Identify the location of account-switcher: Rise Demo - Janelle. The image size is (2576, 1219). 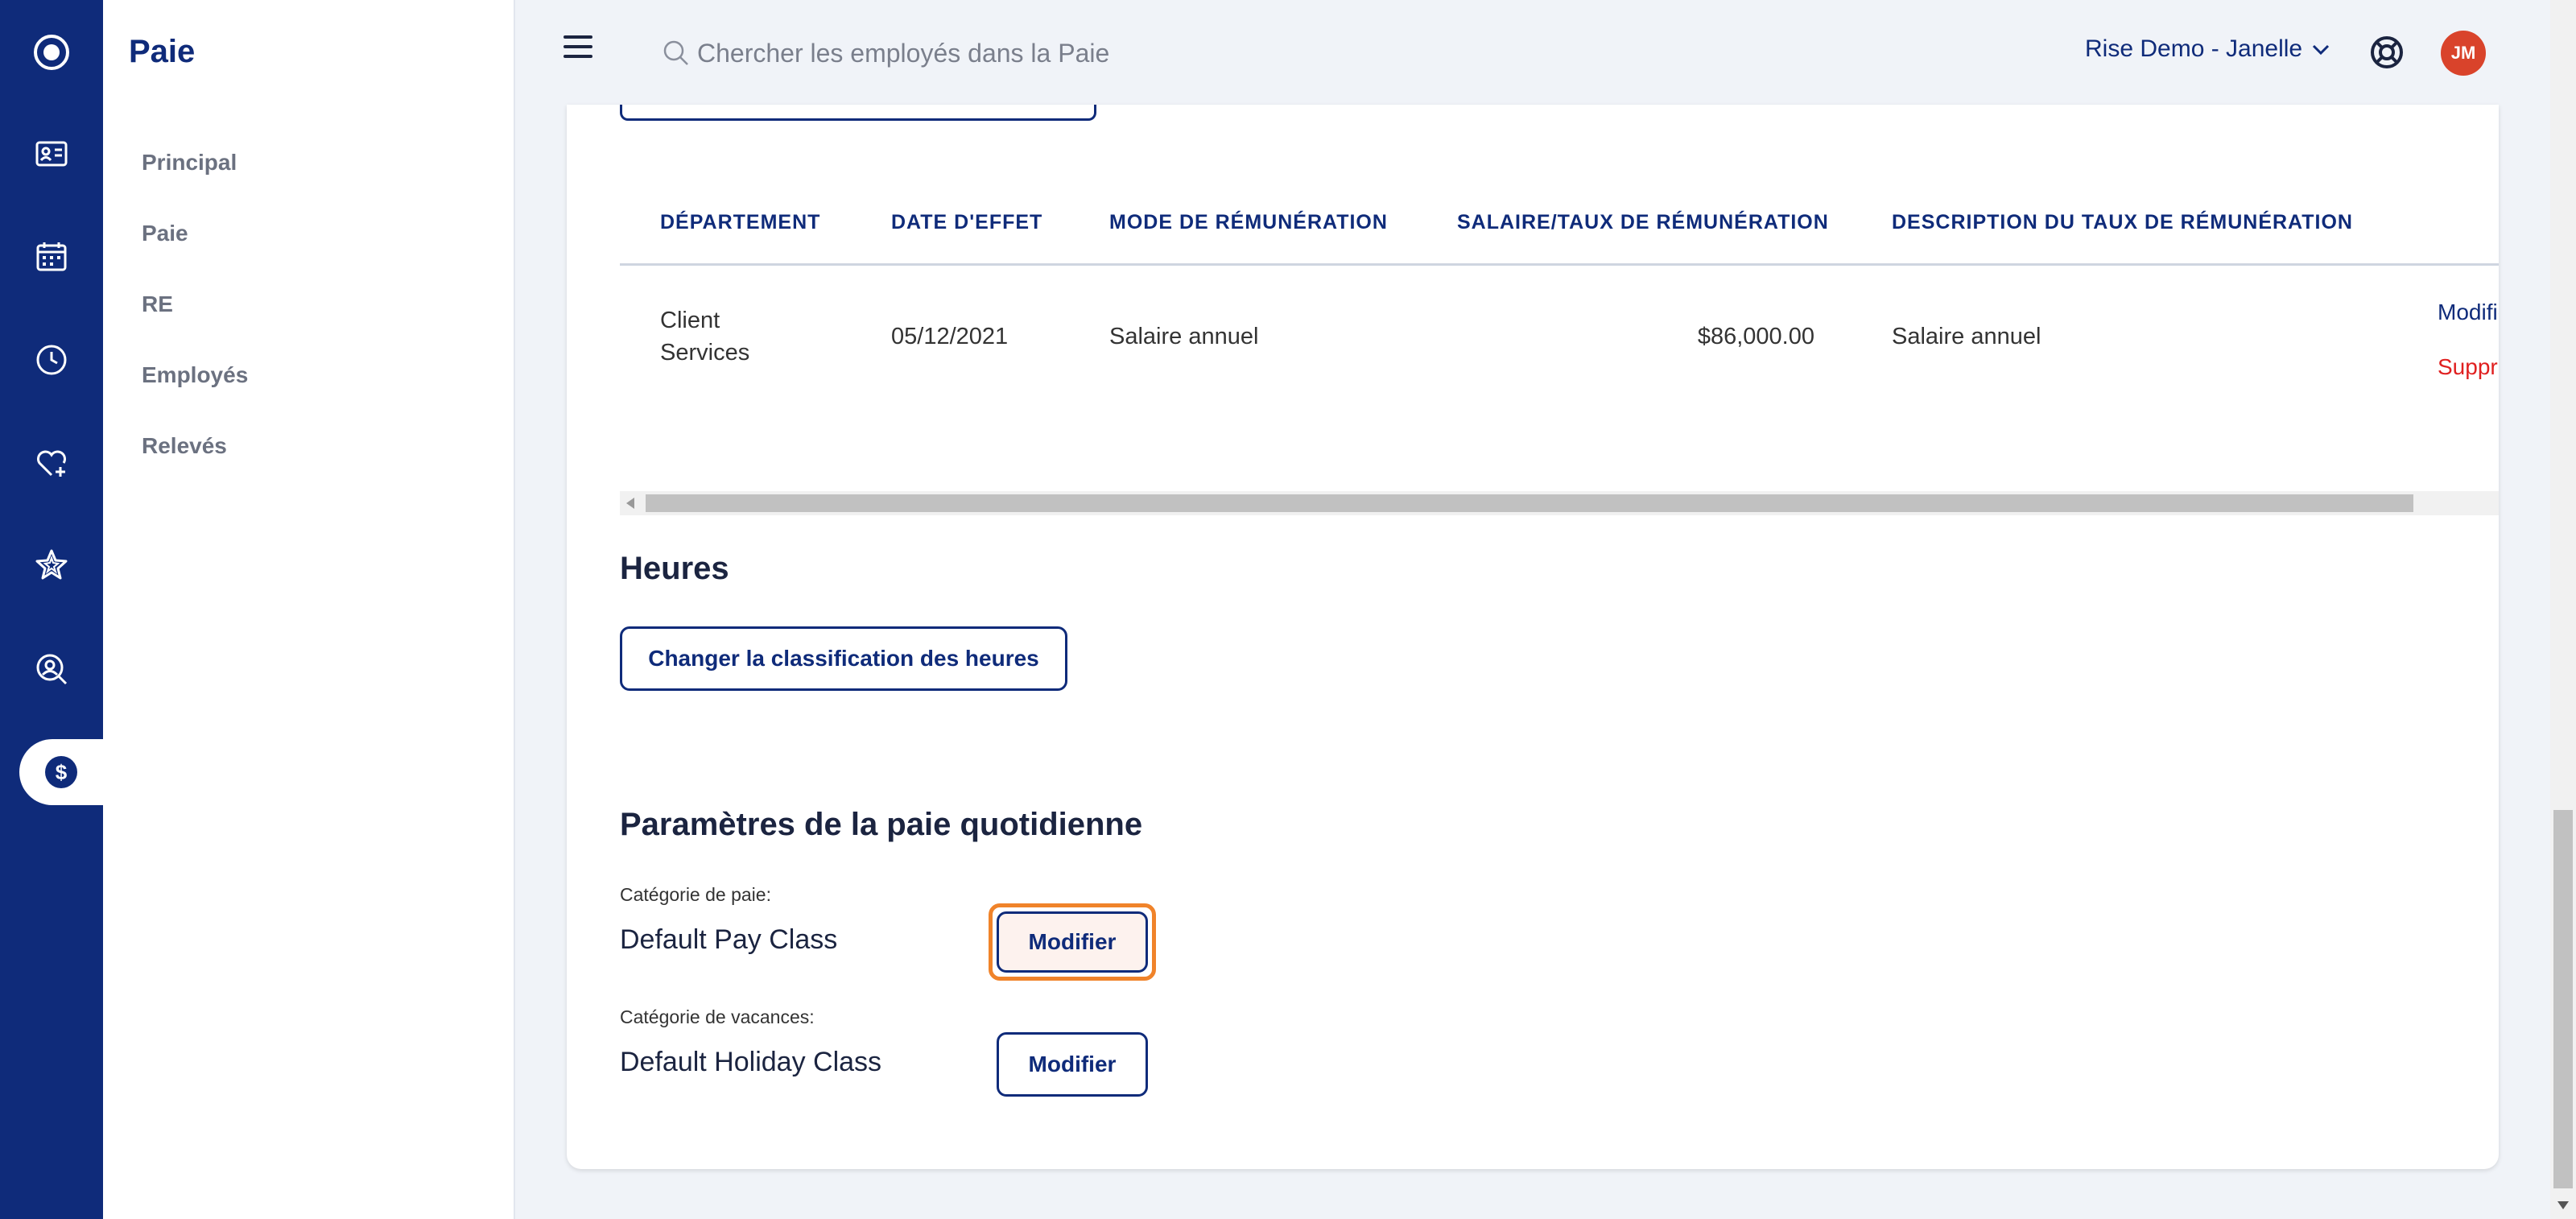
(2209, 49).